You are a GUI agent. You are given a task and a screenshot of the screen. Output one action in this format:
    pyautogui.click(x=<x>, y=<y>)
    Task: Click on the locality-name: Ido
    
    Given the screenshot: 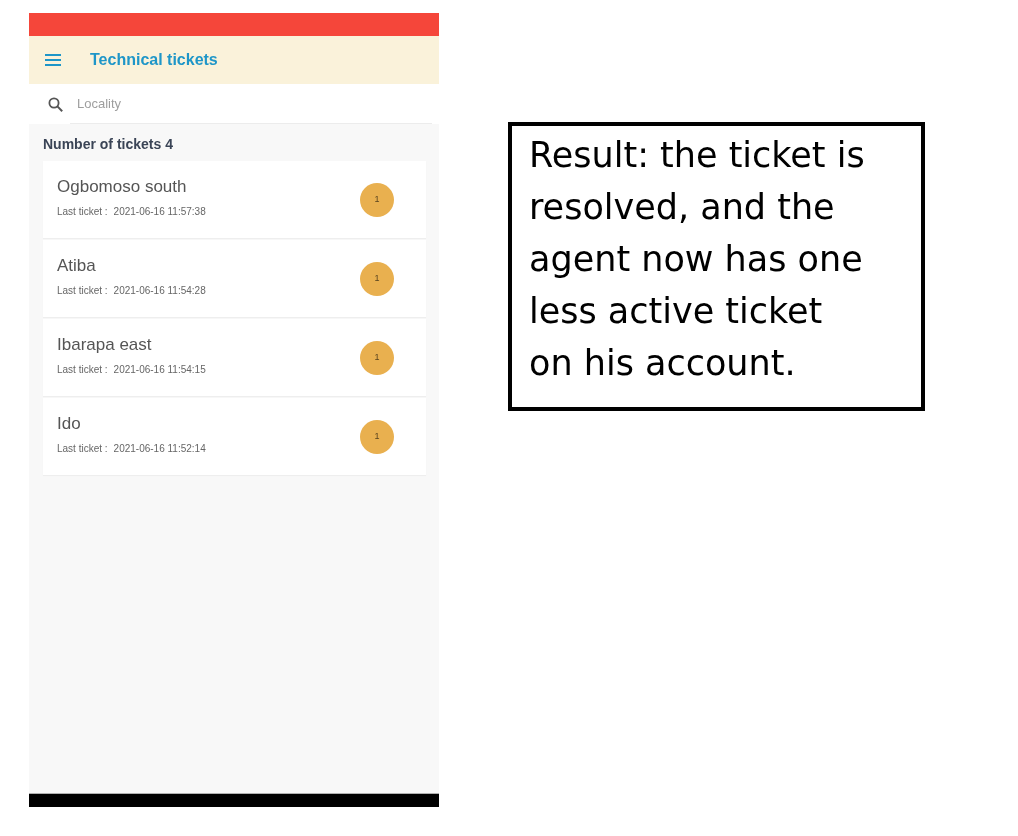 What is the action you would take?
    pyautogui.click(x=69, y=423)
    